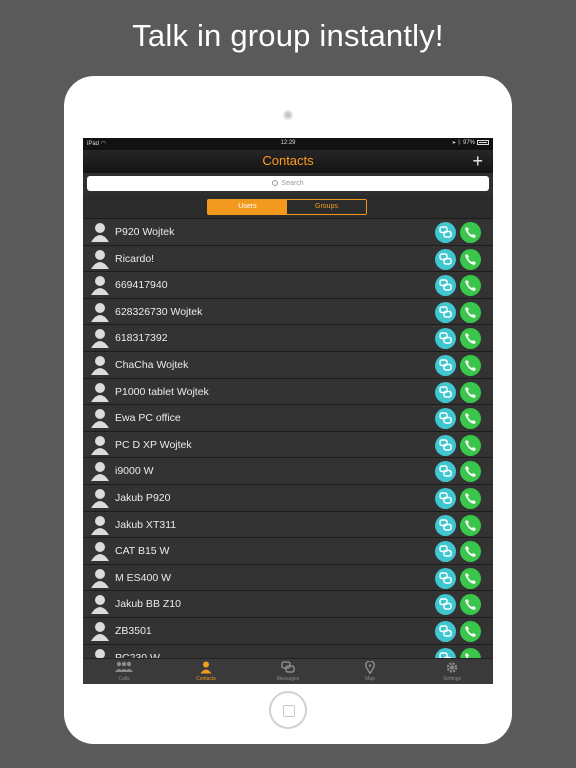  Describe the element at coordinates (288, 417) in the screenshot. I see `contact-row: Ewa PC office` at that location.